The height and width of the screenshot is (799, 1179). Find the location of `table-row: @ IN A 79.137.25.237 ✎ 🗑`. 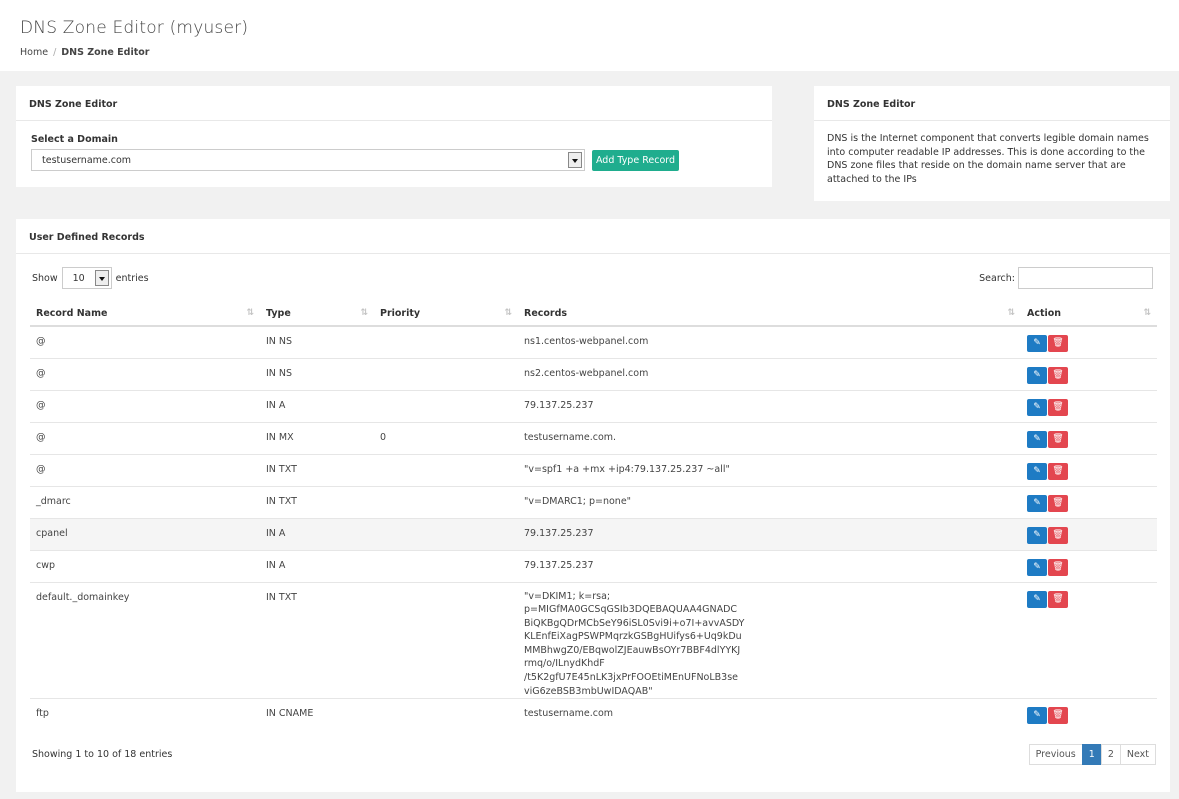

table-row: @ IN A 79.137.25.237 ✎ 🗑 is located at coordinates (593, 405).